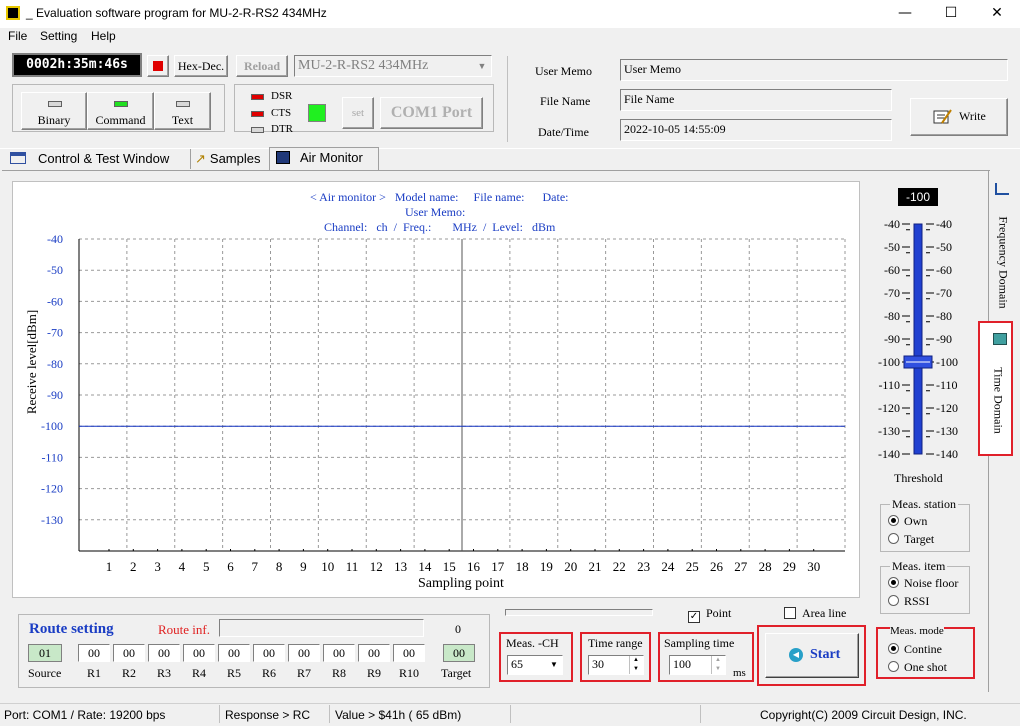  Describe the element at coordinates (616, 665) in the screenshot. I see `time-range-stepper: 30 ▲ ▼` at that location.